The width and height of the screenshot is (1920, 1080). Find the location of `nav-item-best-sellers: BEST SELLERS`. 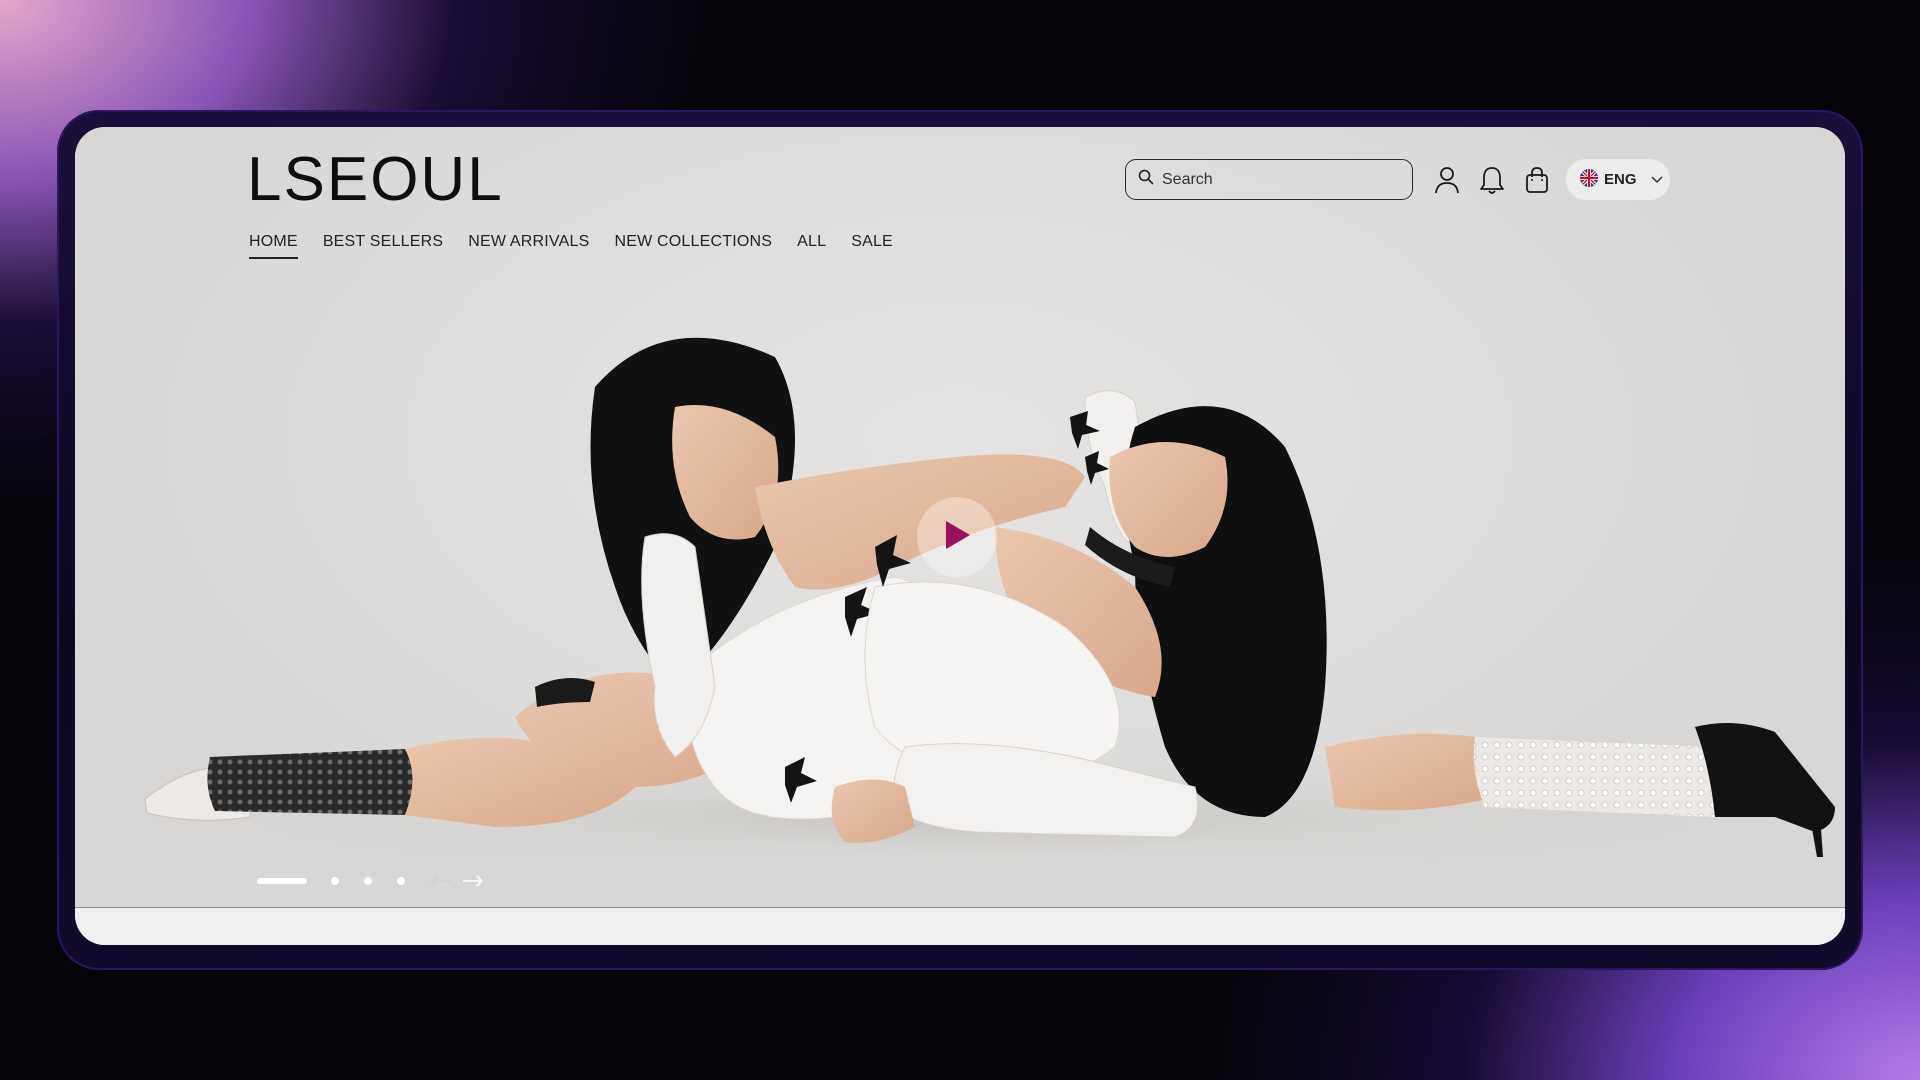

nav-item-best-sellers: BEST SELLERS is located at coordinates (383, 246).